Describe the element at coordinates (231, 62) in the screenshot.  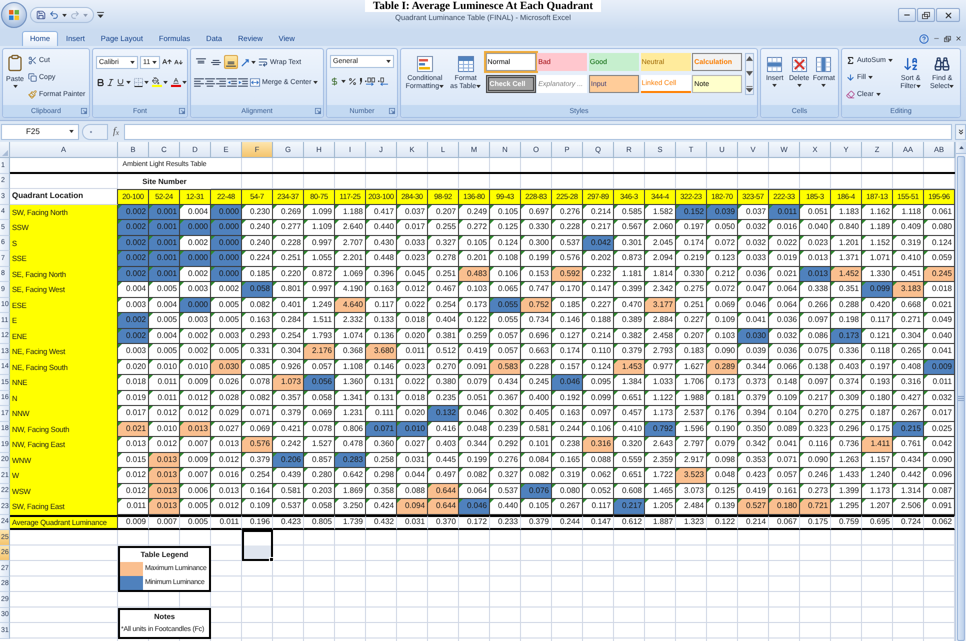
I see `vertical-align-button` at that location.